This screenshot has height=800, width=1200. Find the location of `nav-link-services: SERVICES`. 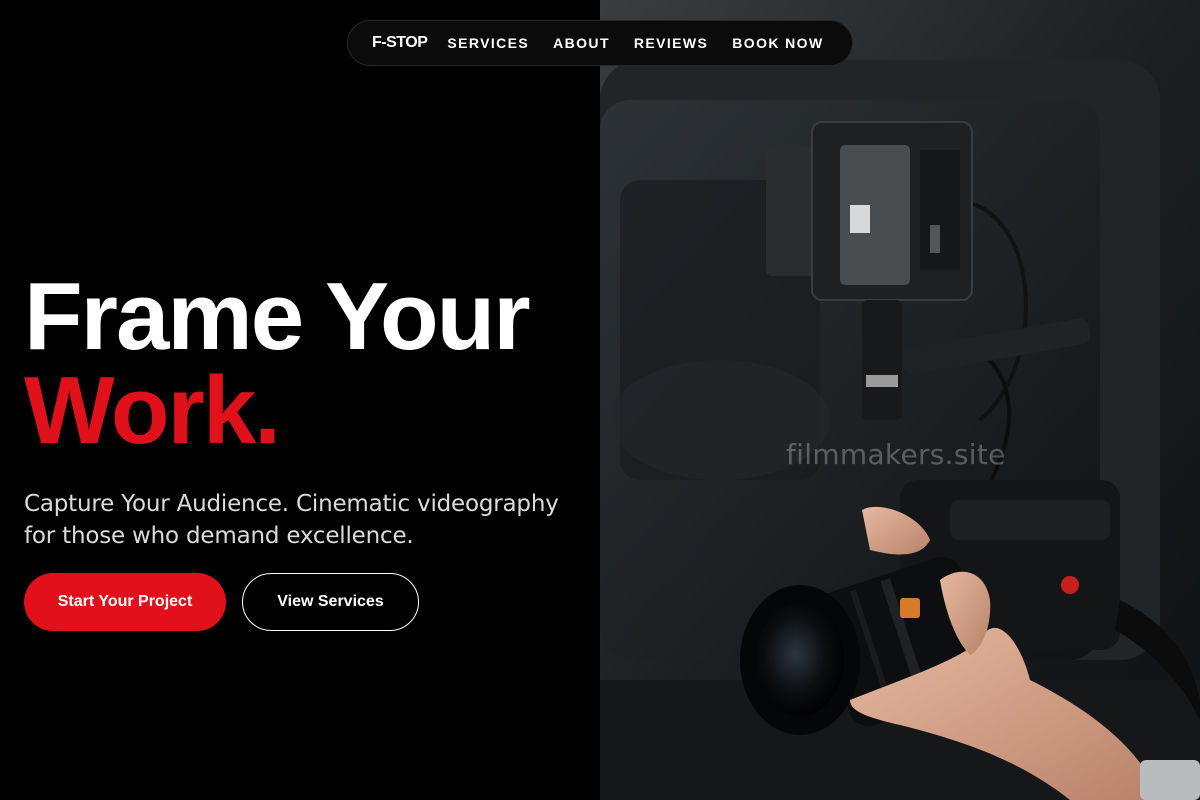

nav-link-services: SERVICES is located at coordinates (488, 43).